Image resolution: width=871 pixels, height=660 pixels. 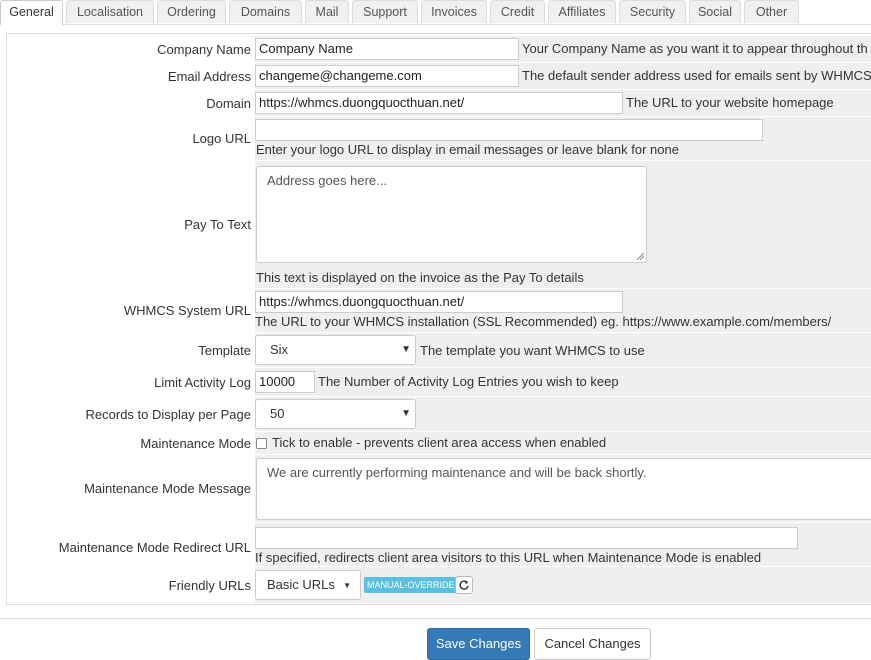 I want to click on activity-log-input: 10000, so click(x=285, y=382).